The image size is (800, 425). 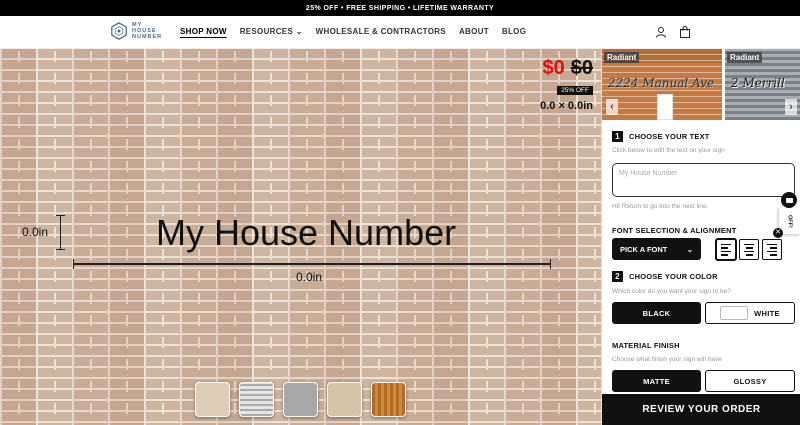 I want to click on color-black-button: BLACK, so click(x=656, y=313).